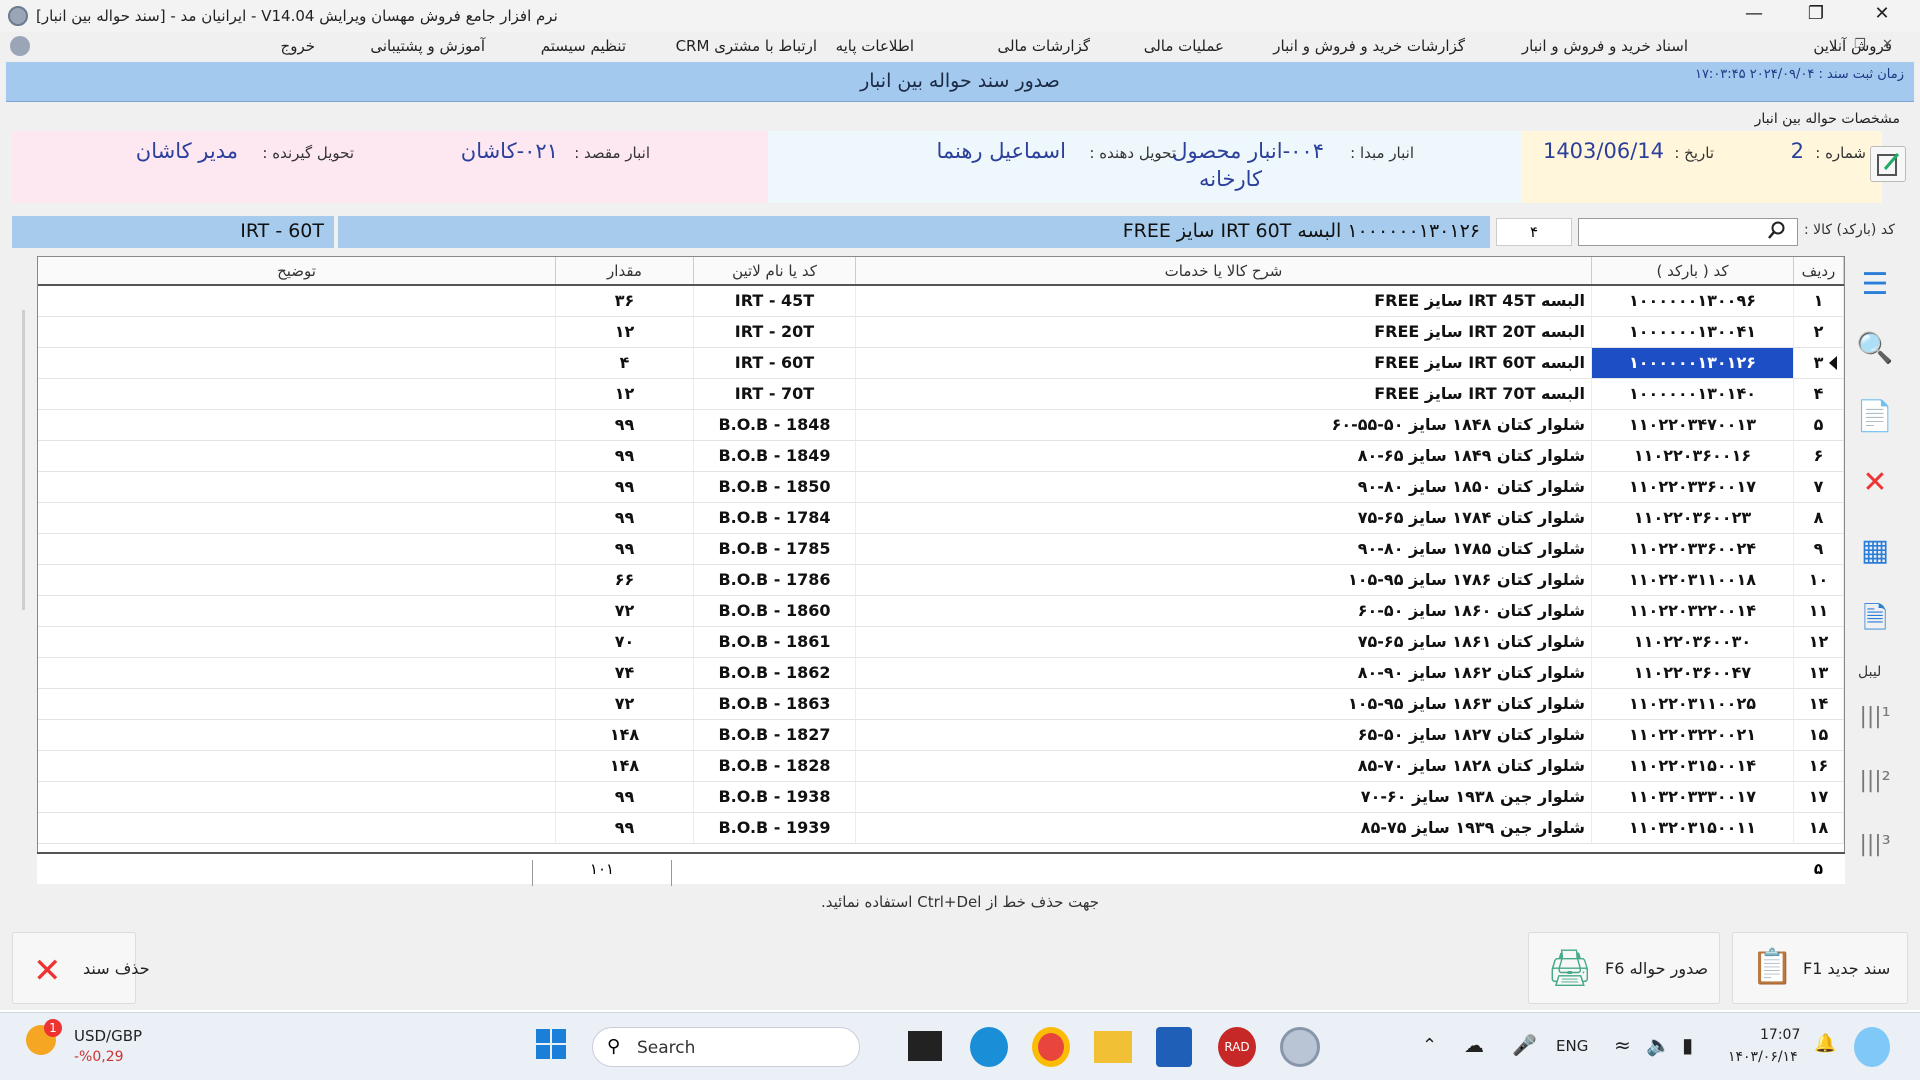 Image resolution: width=1920 pixels, height=1080 pixels. I want to click on description-cell: شلوار کتان ۱۸۶۳ سایز ۹۵-۱۰۵, so click(1223, 704).